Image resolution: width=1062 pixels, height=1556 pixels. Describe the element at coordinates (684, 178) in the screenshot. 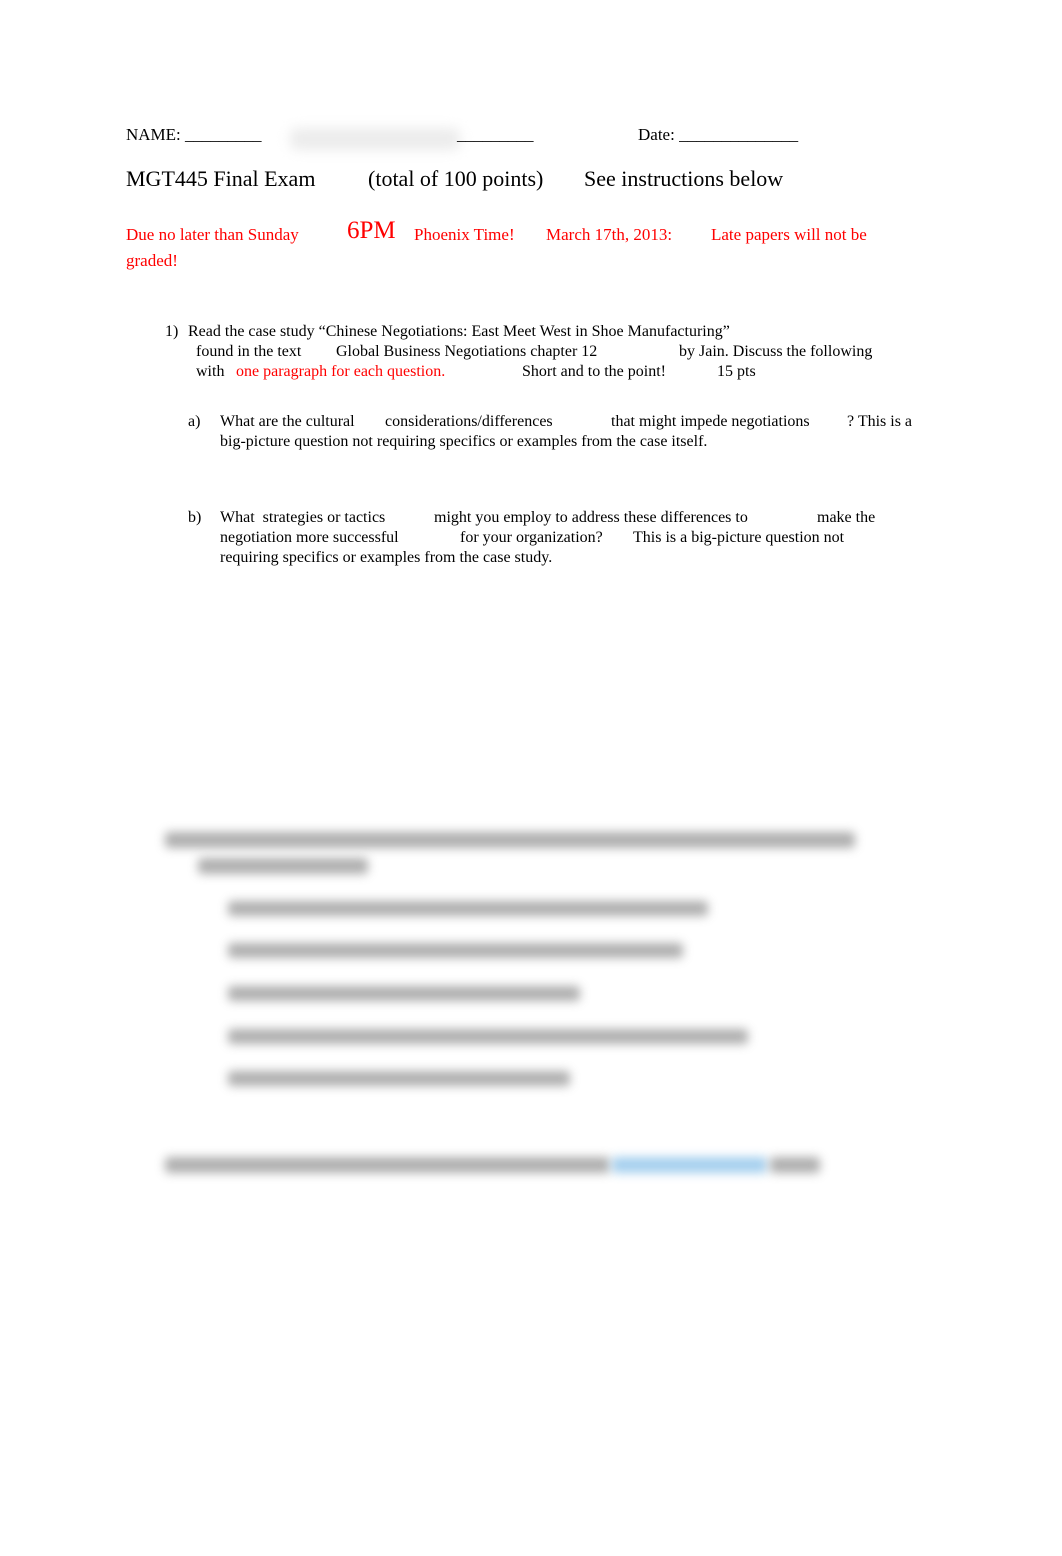

I see `exam-instructions-note: See instructions below` at that location.